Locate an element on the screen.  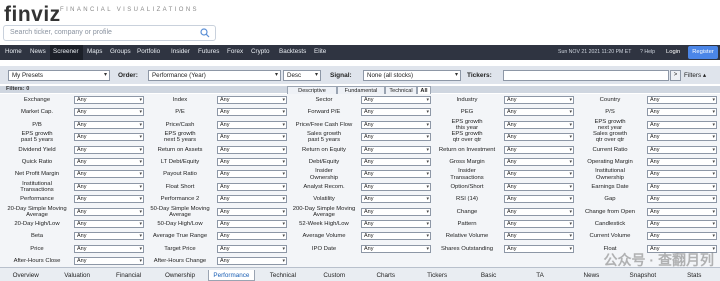
search-input: Search ticker, company or profile is located at coordinates (109, 33).